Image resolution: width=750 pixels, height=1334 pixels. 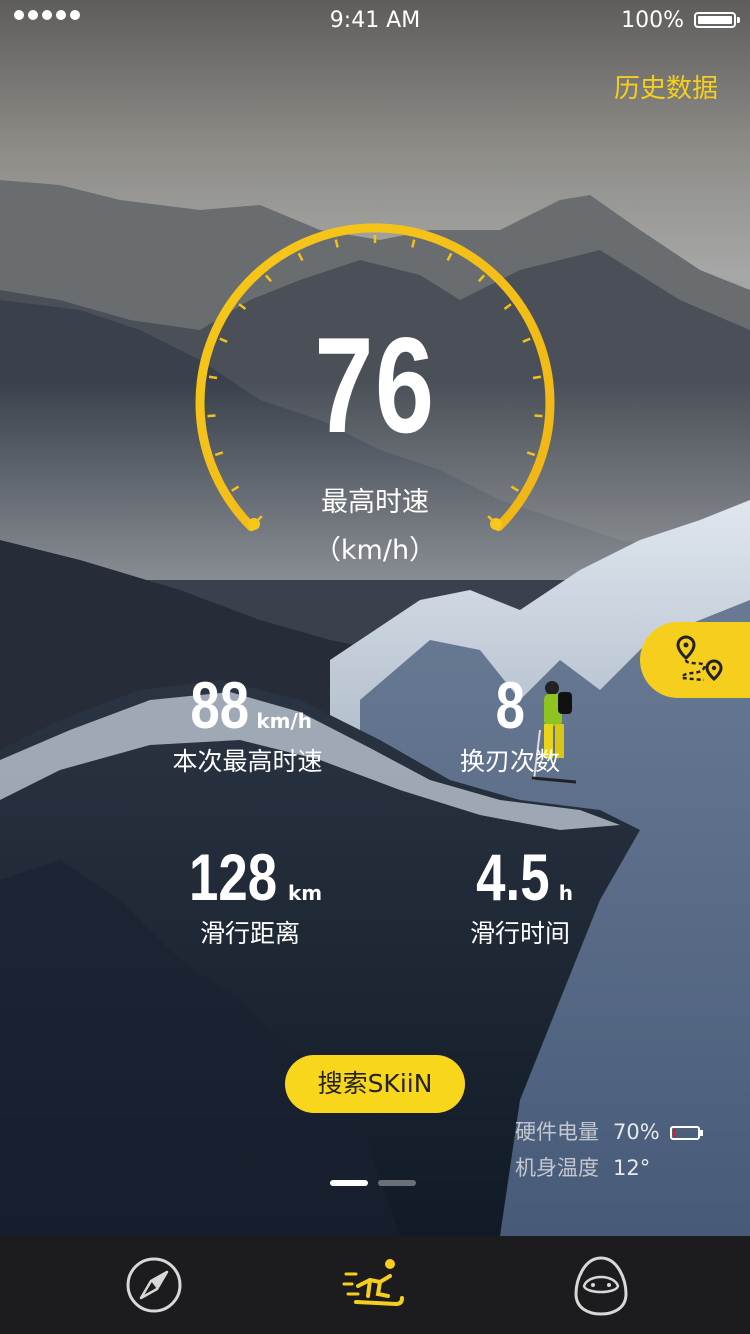 What do you see at coordinates (557, 1168) in the screenshot?
I see `hardware-temp-label: 机身温度` at bounding box center [557, 1168].